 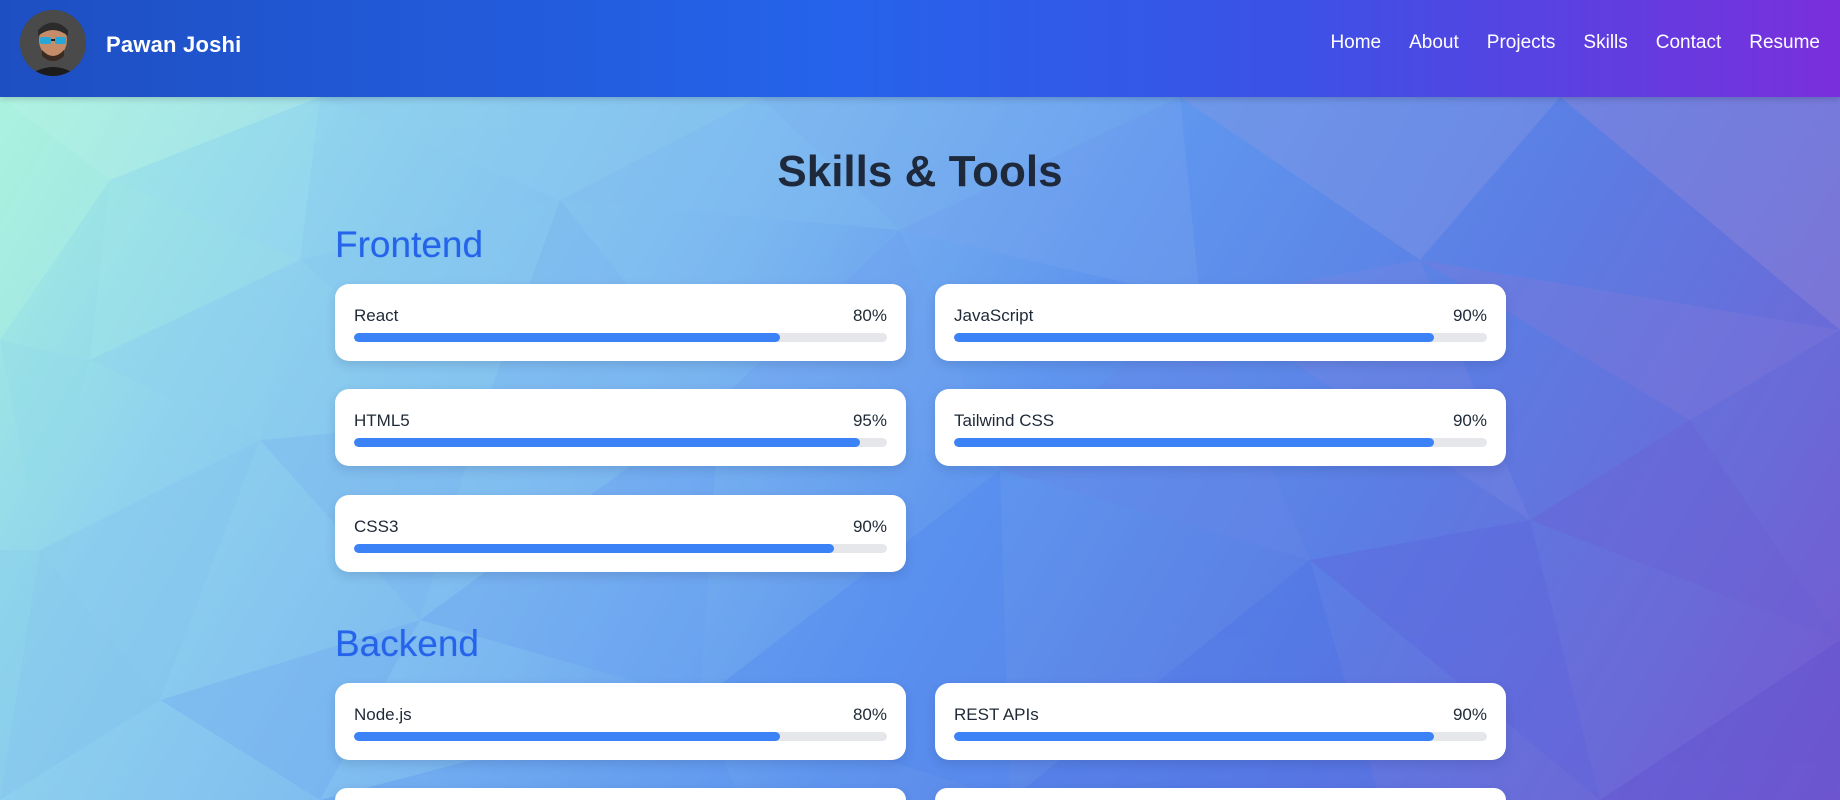 I want to click on skill-name: REST APIs, so click(x=996, y=714).